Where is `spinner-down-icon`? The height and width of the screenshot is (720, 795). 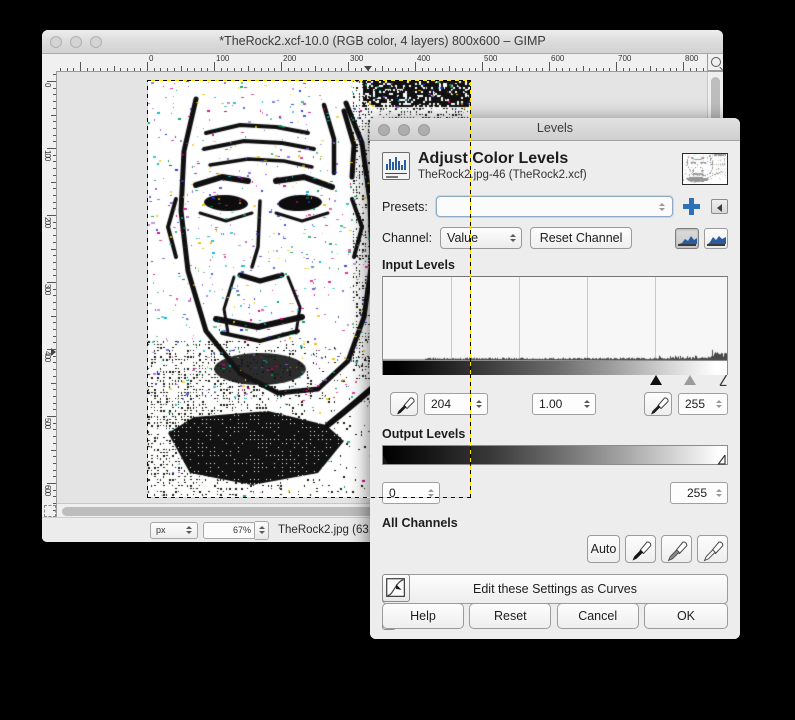 spinner-down-icon is located at coordinates (188, 532).